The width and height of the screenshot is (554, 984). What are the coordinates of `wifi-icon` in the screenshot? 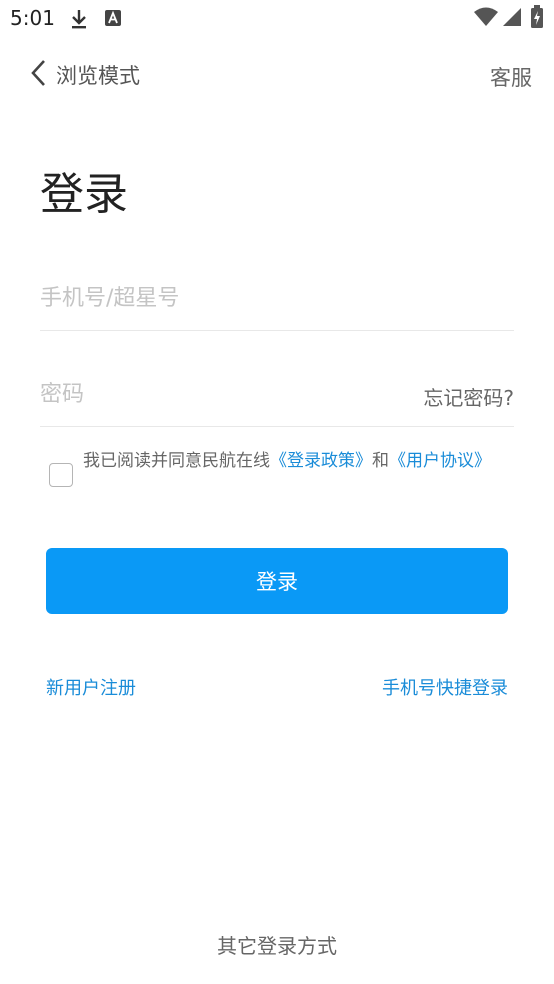 It's located at (486, 19).